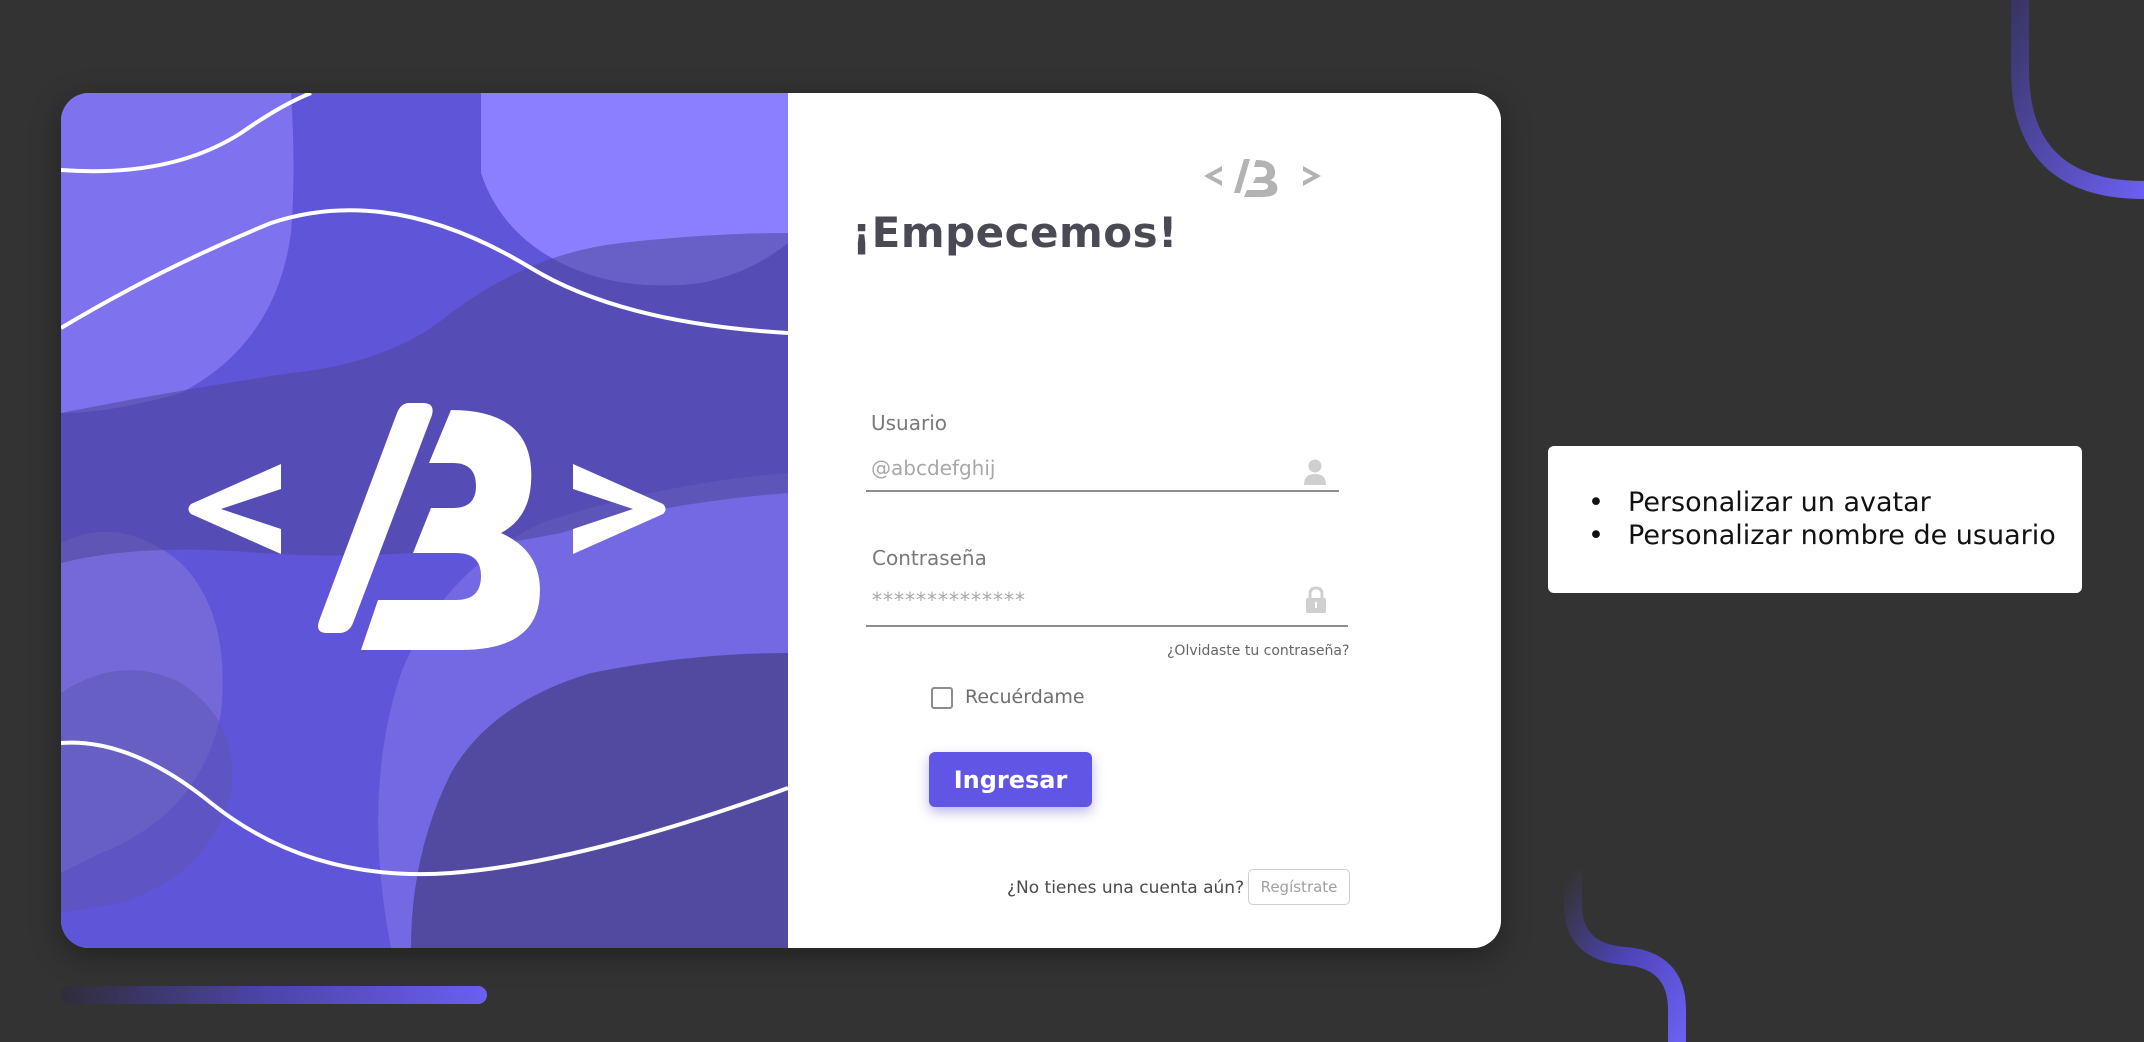 Image resolution: width=2144 pixels, height=1042 pixels. What do you see at coordinates (1081, 468) in the screenshot?
I see `username-input` at bounding box center [1081, 468].